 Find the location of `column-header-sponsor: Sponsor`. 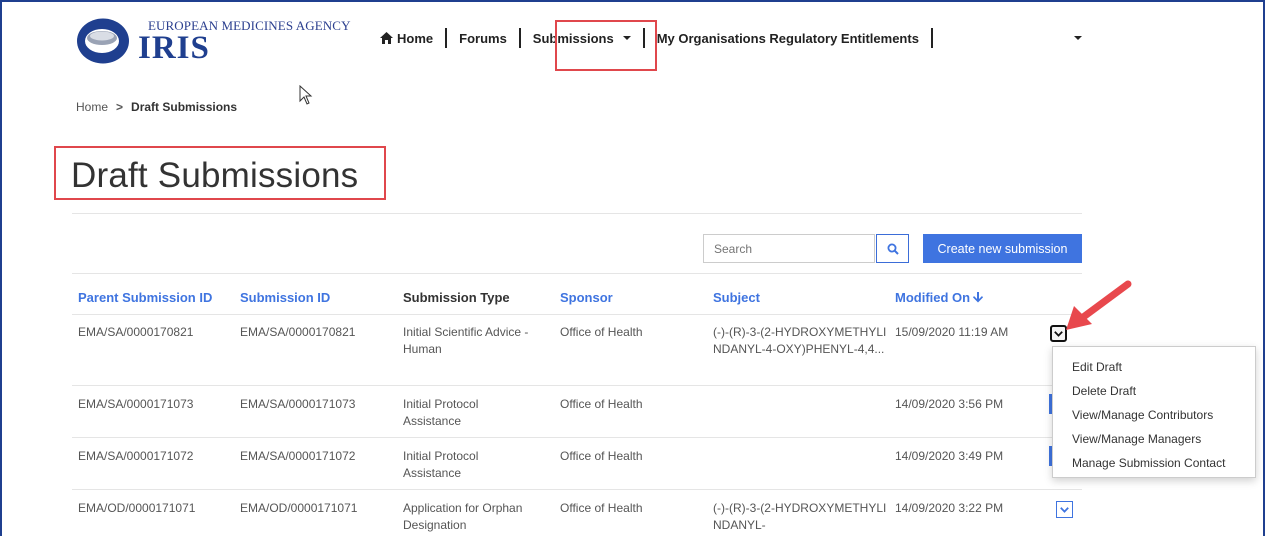

column-header-sponsor: Sponsor is located at coordinates (586, 297).